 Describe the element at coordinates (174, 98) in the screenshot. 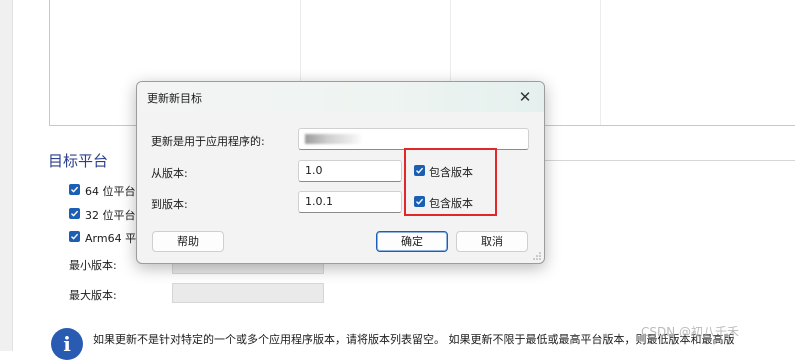

I see `dialog-title: 更新新目标` at that location.